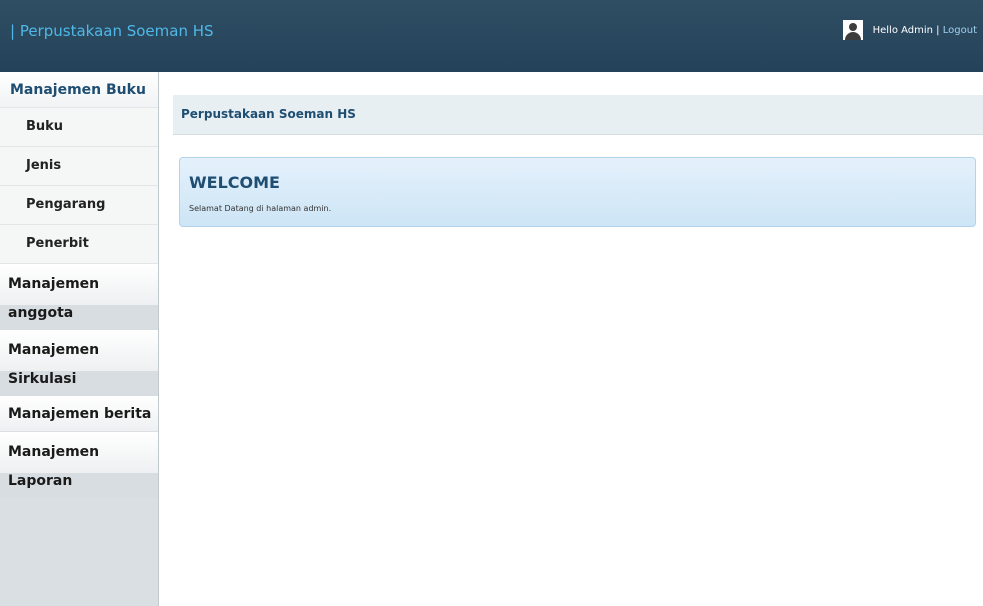 This screenshot has height=606, width=983. What do you see at coordinates (234, 182) in the screenshot?
I see `welcome-title: WELCOME` at bounding box center [234, 182].